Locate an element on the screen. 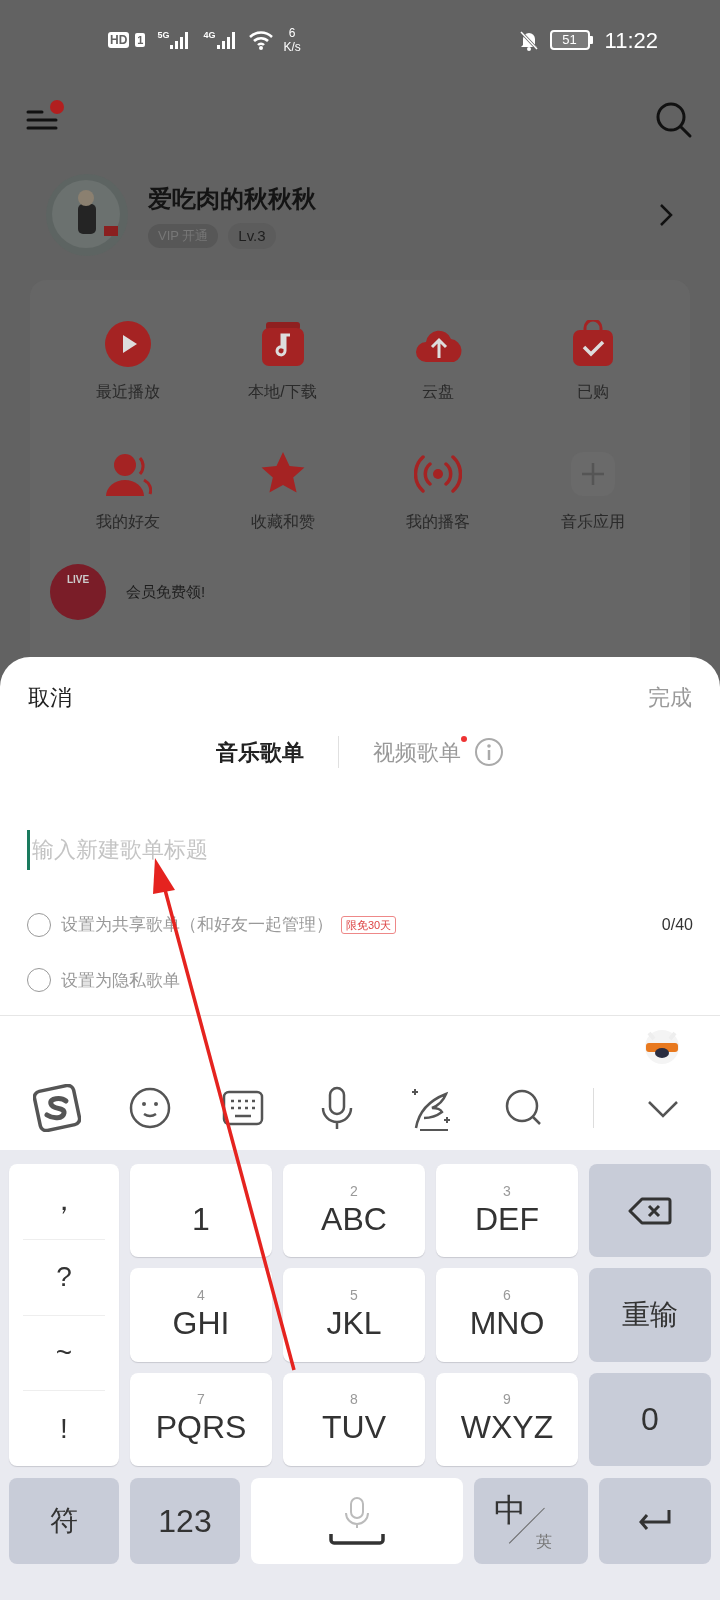 The height and width of the screenshot is (1600, 720). keypad-key: 3 DEF is located at coordinates (507, 1211).